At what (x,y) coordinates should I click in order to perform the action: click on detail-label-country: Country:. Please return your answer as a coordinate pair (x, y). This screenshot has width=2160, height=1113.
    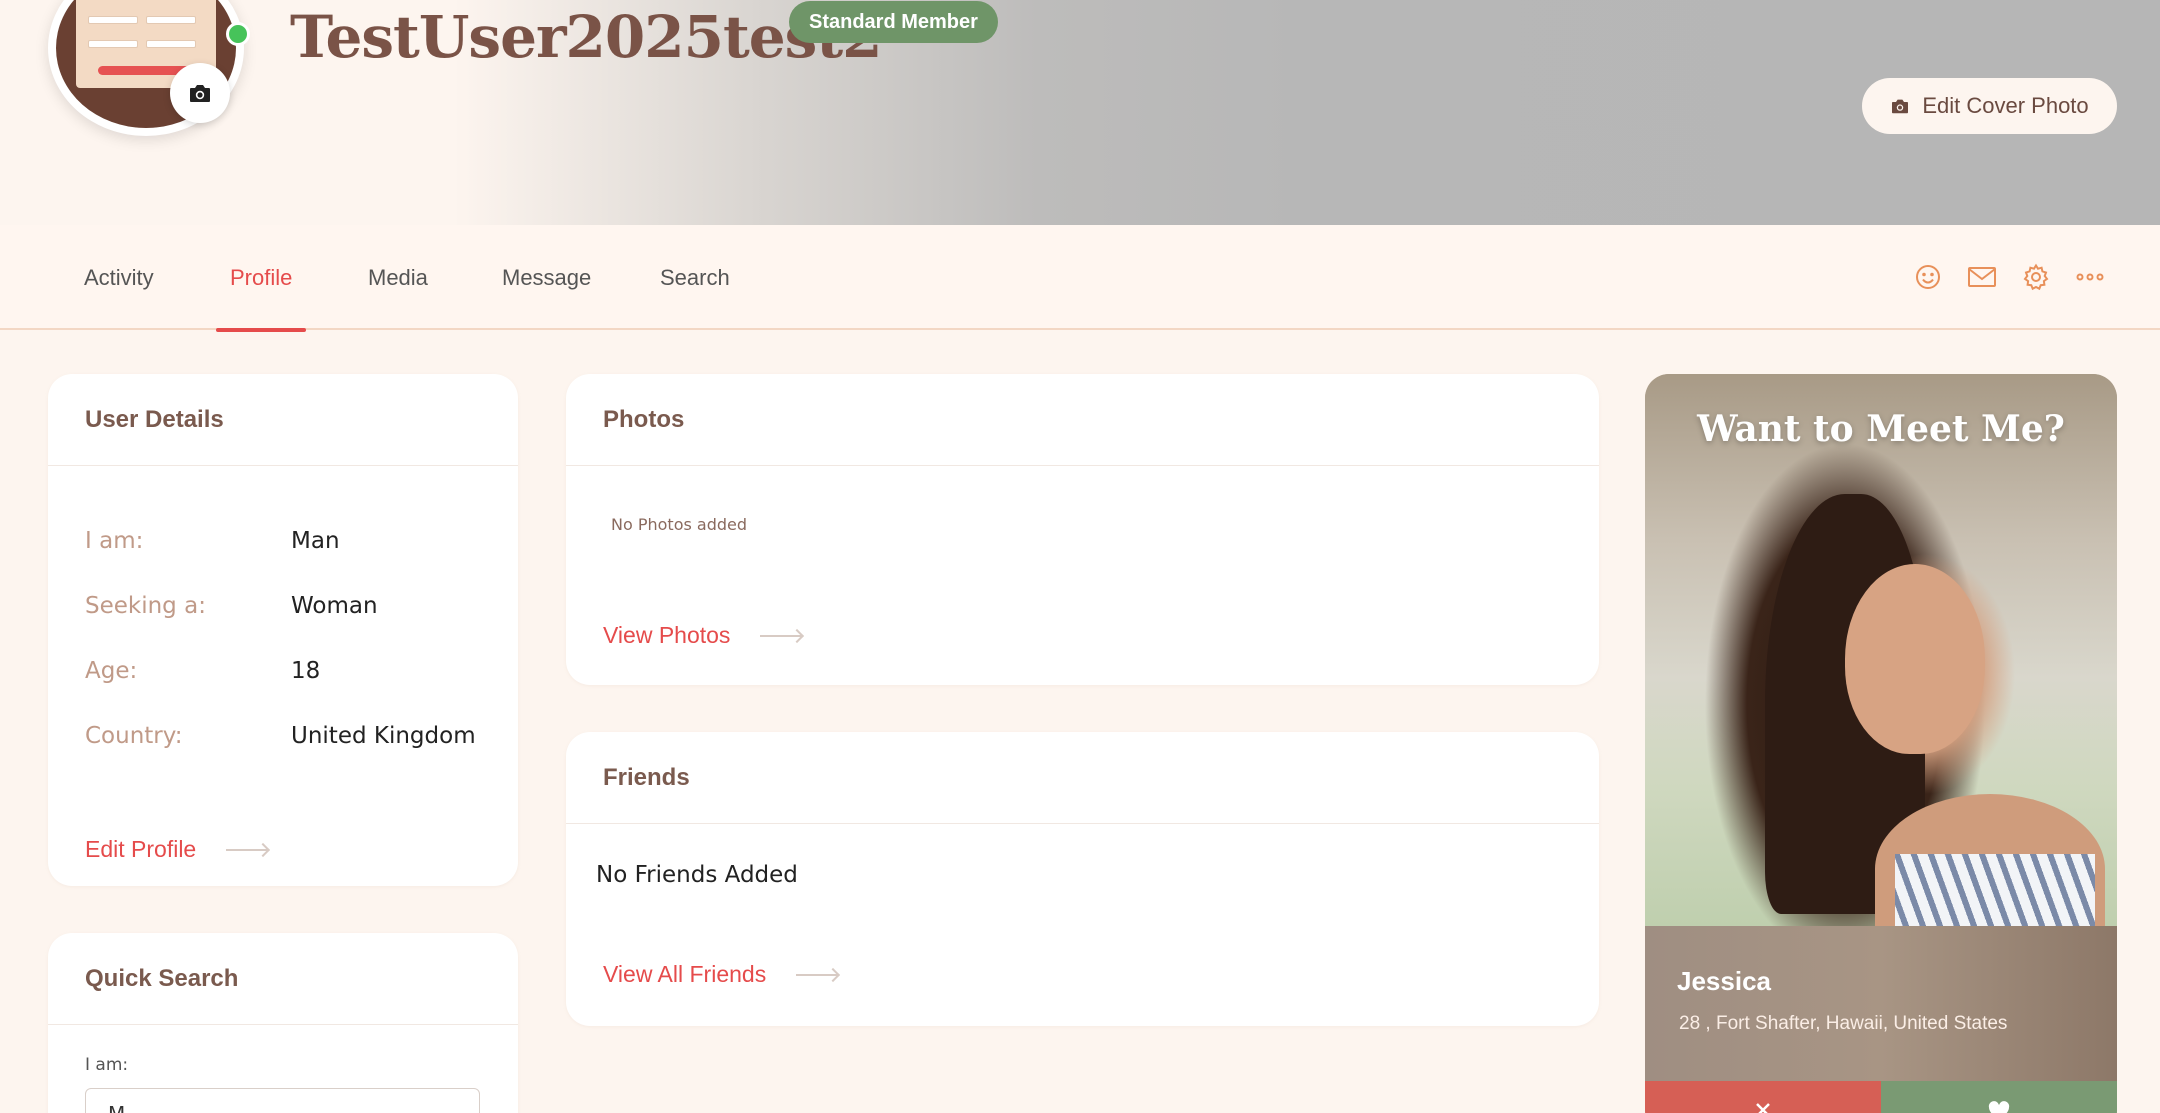
    Looking at the image, I should click on (134, 736).